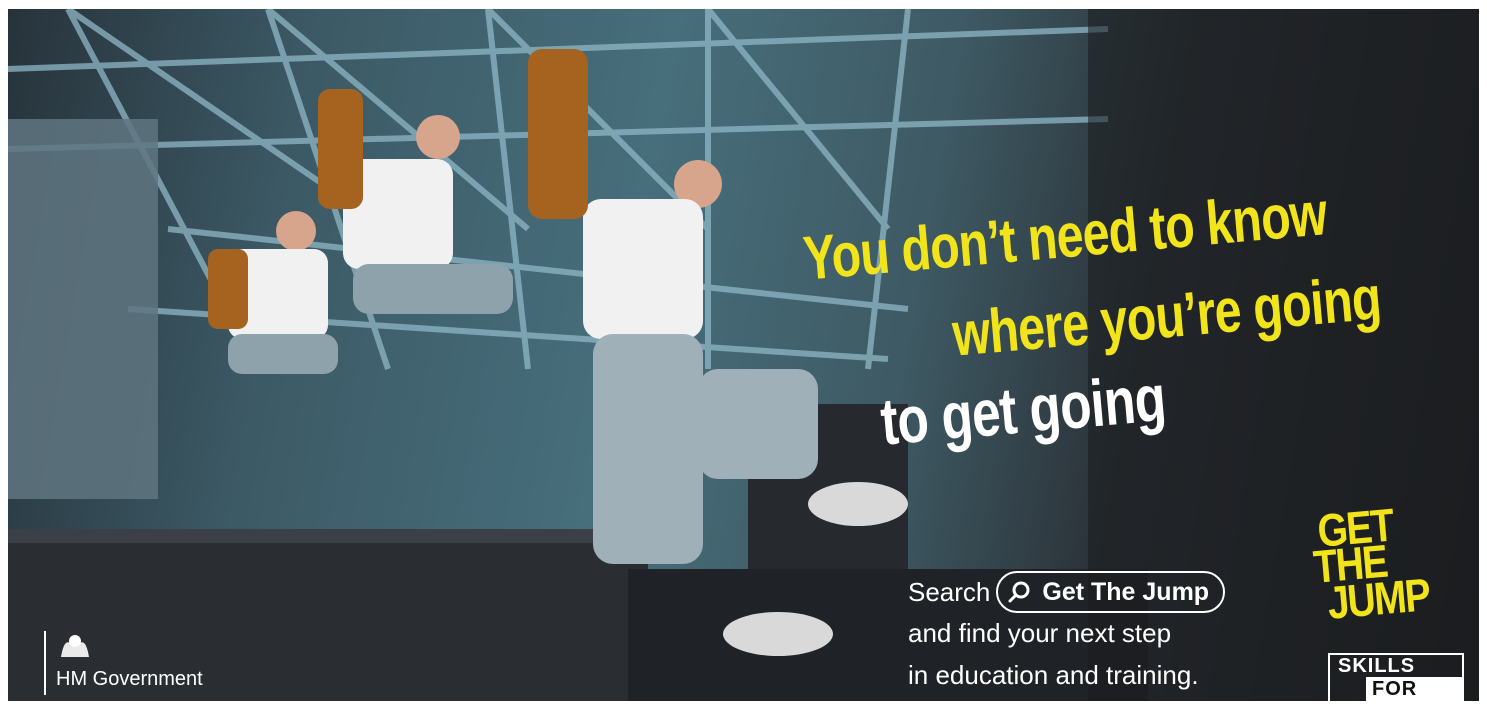 This screenshot has height=710, width=1487. Describe the element at coordinates (1414, 689) in the screenshot. I see `for-life-label: FOR LIFE` at that location.